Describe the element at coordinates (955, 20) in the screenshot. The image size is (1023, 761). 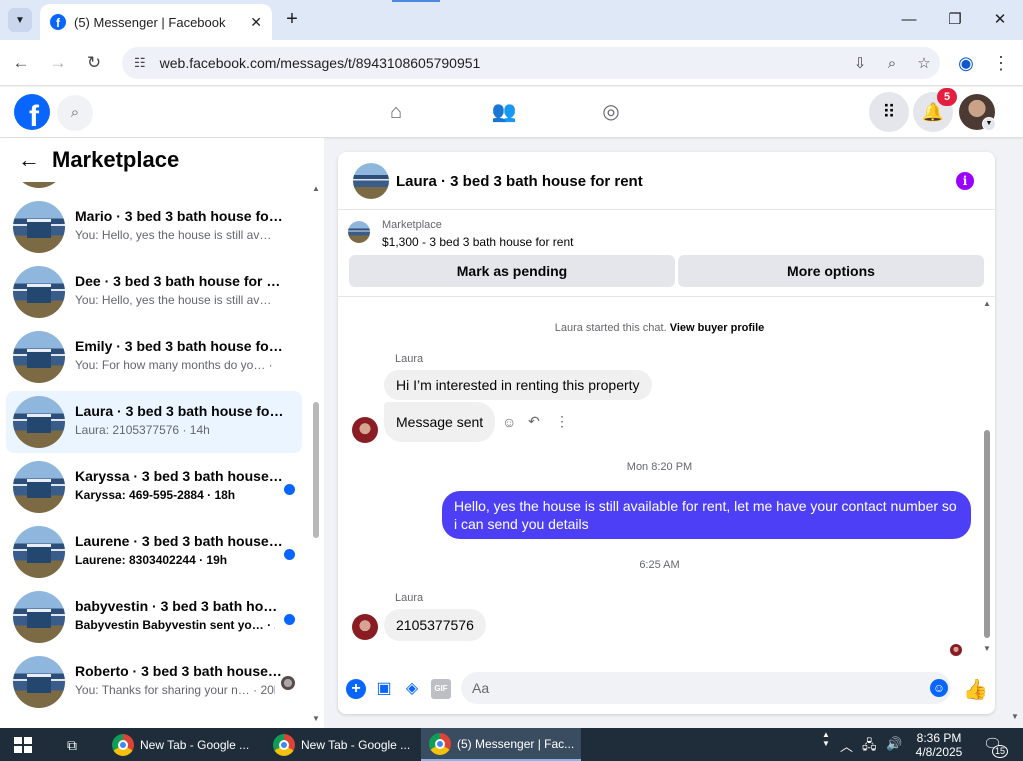
I see `restore-icon: ❐` at that location.